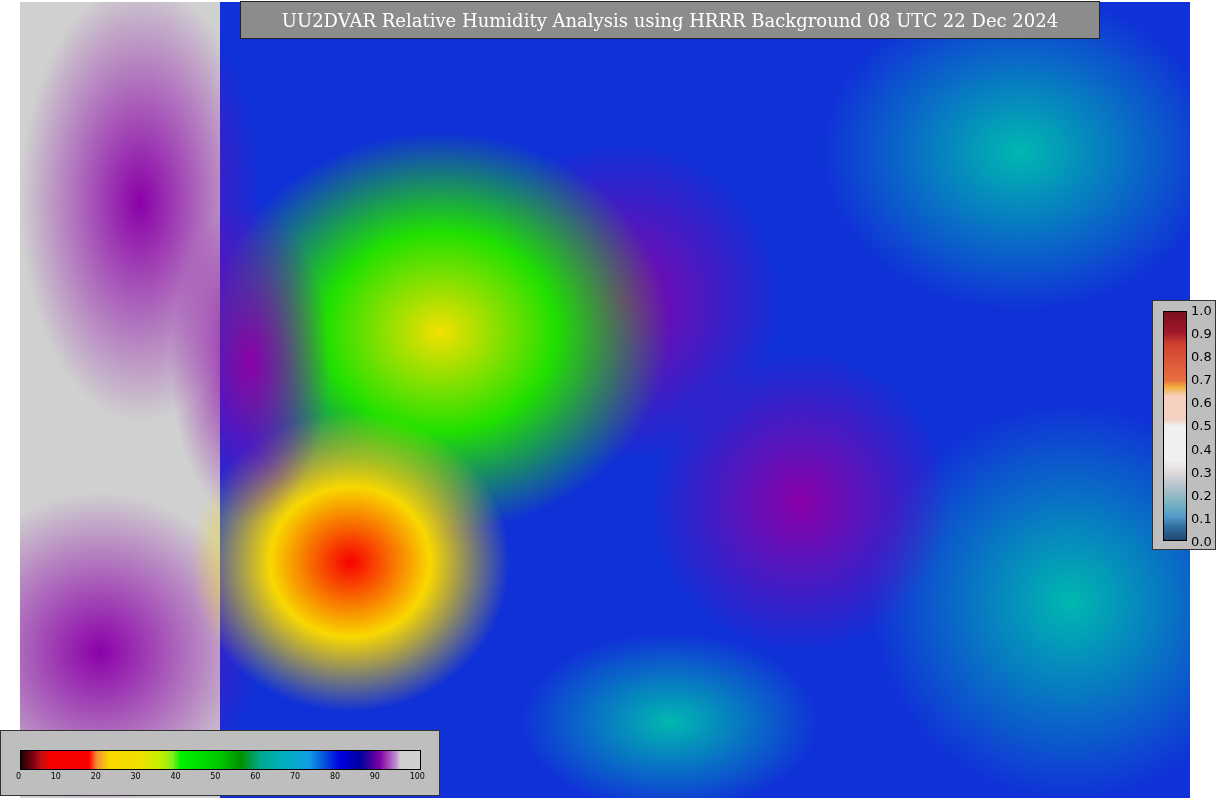 The image size is (1216, 800). Describe the element at coordinates (1201, 380) in the screenshot. I see `scale-tick-label: 0.7` at that location.